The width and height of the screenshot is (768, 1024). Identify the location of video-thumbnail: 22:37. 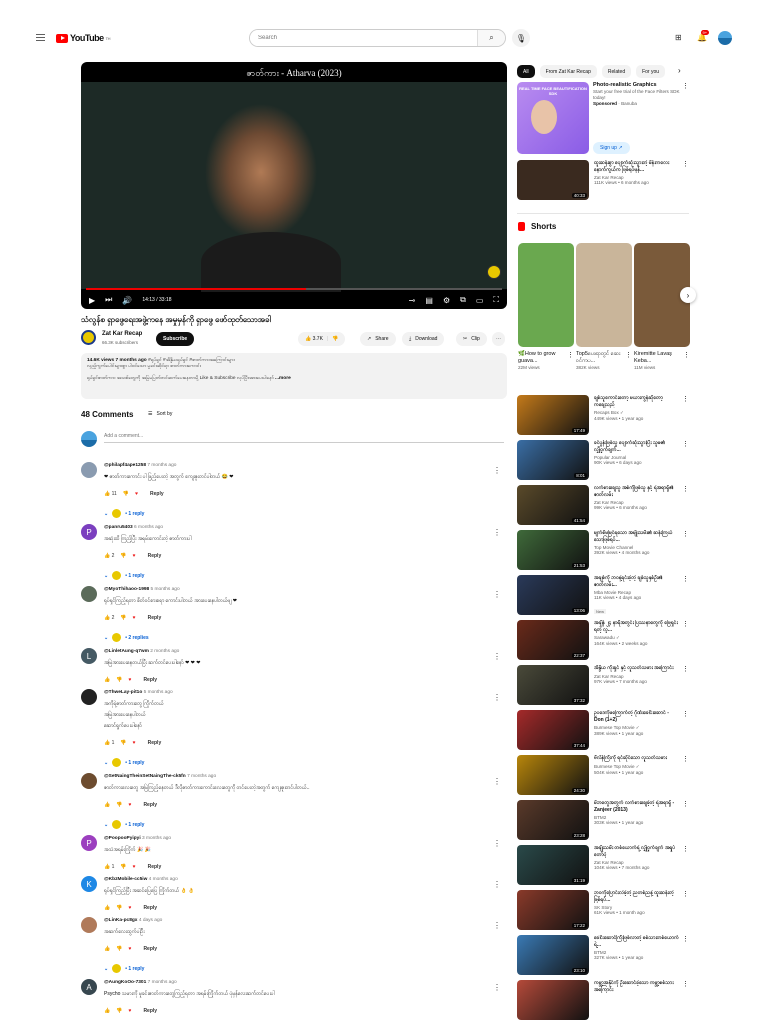
(553, 640).